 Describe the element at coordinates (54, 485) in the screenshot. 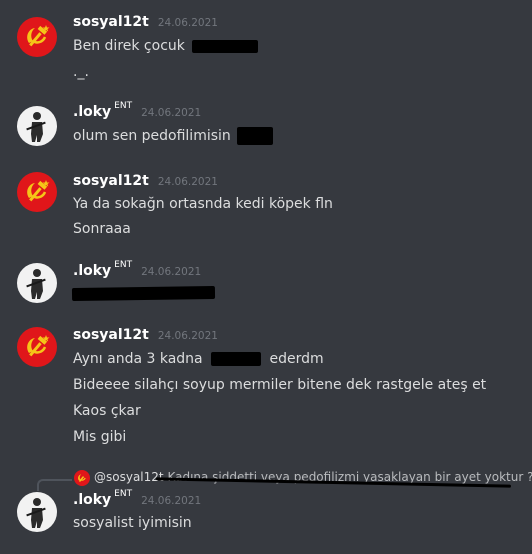

I see `reply-spine` at that location.